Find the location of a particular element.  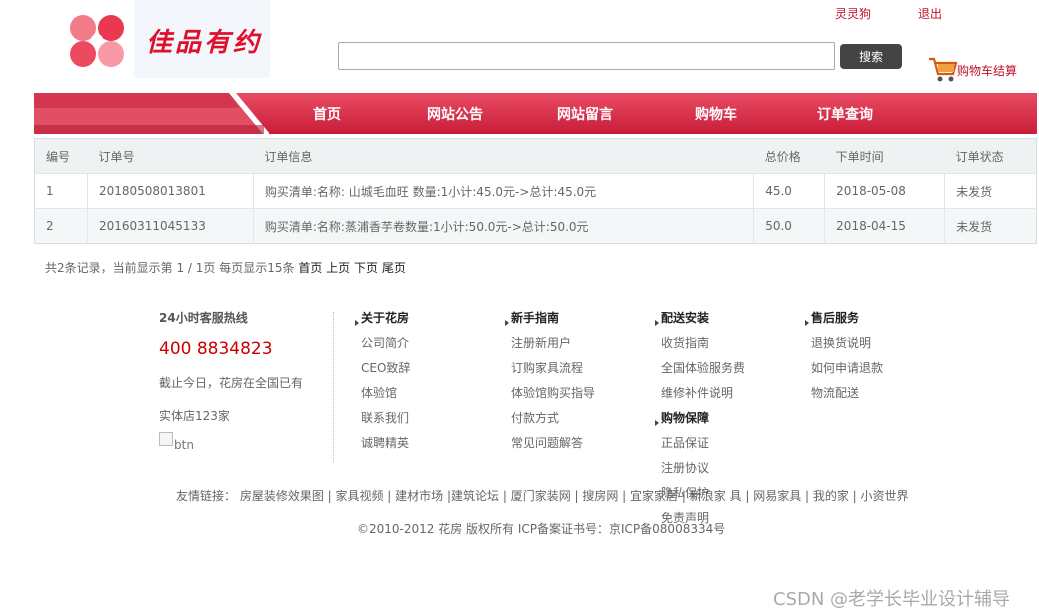

col-header: 编号 is located at coordinates (61, 156).